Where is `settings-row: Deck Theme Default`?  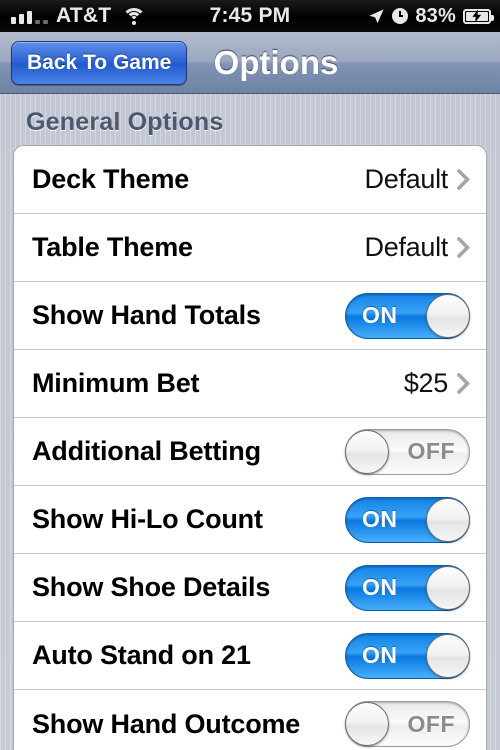 settings-row: Deck Theme Default is located at coordinates (250, 180).